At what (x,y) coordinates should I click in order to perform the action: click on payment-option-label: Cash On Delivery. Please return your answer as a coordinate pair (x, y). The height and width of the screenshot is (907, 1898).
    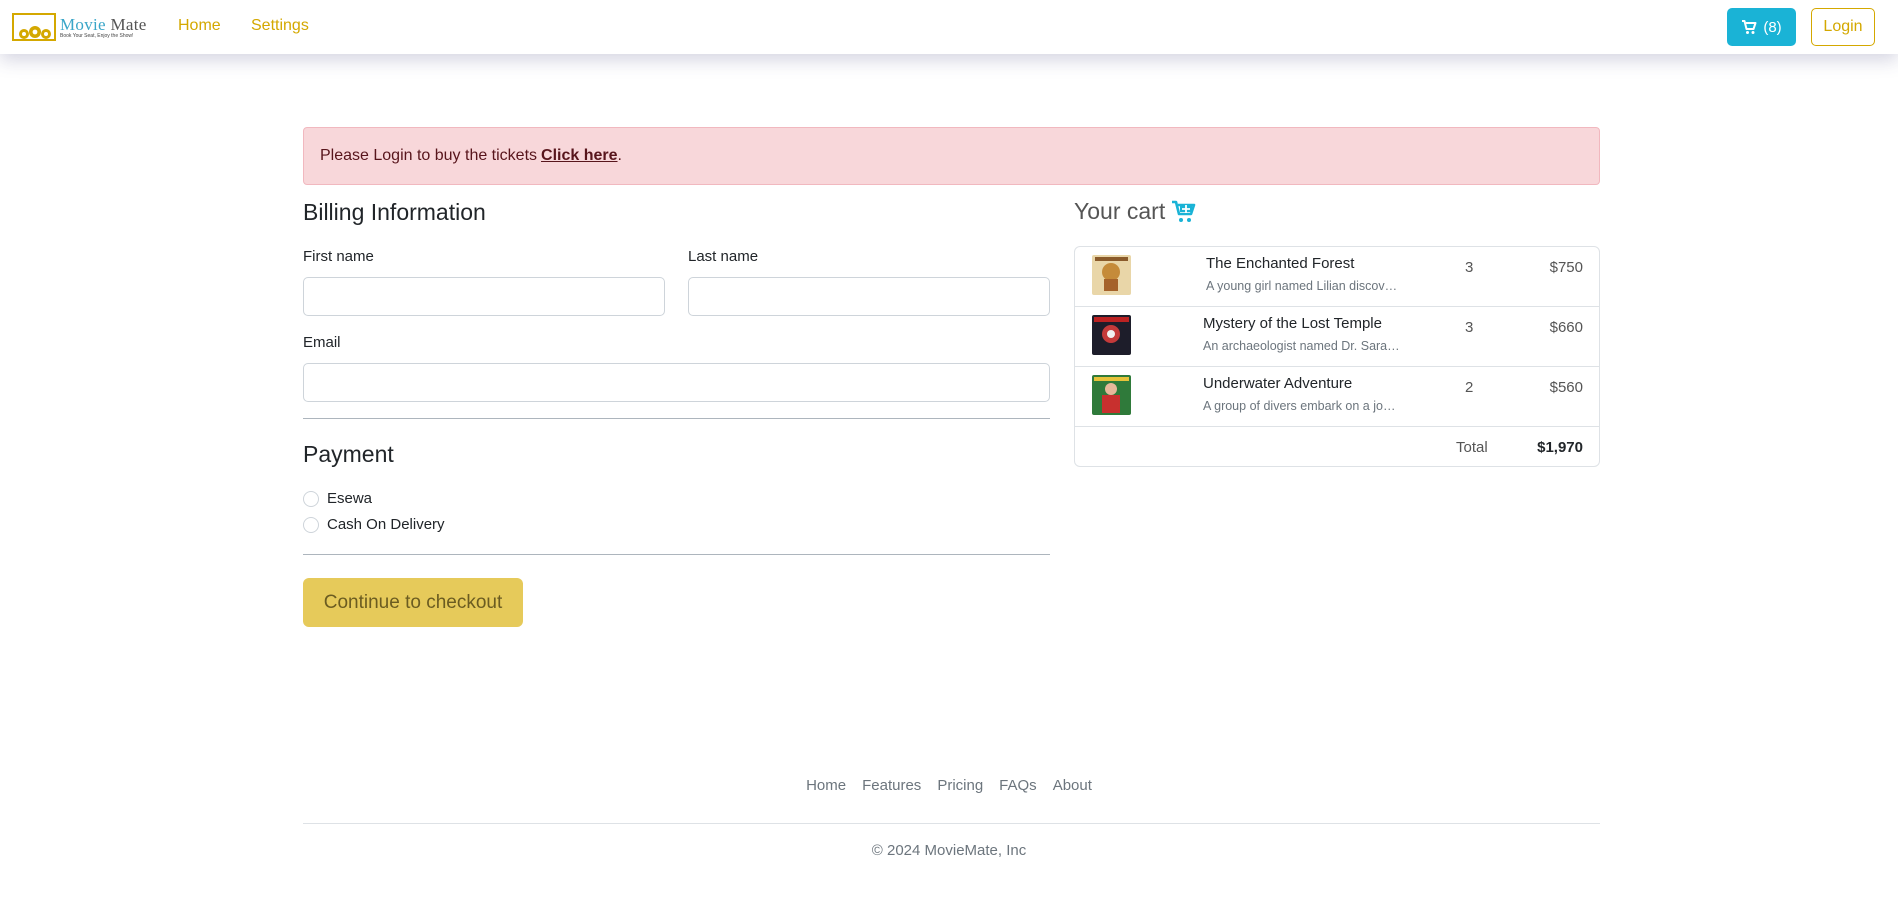
    Looking at the image, I should click on (386, 524).